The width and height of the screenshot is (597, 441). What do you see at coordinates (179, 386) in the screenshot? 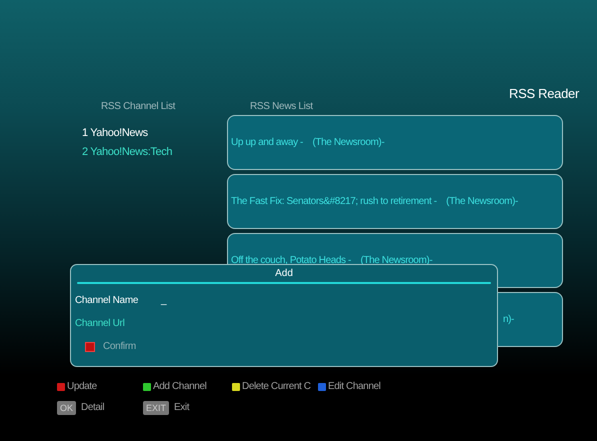
I see `legend-label: Add Channel` at bounding box center [179, 386].